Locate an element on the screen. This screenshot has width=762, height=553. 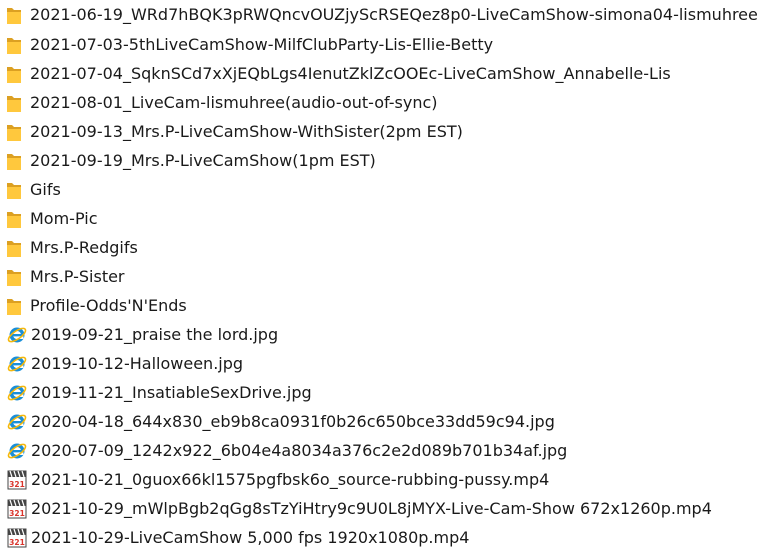
file-name: Mom-Pic is located at coordinates (64, 218).